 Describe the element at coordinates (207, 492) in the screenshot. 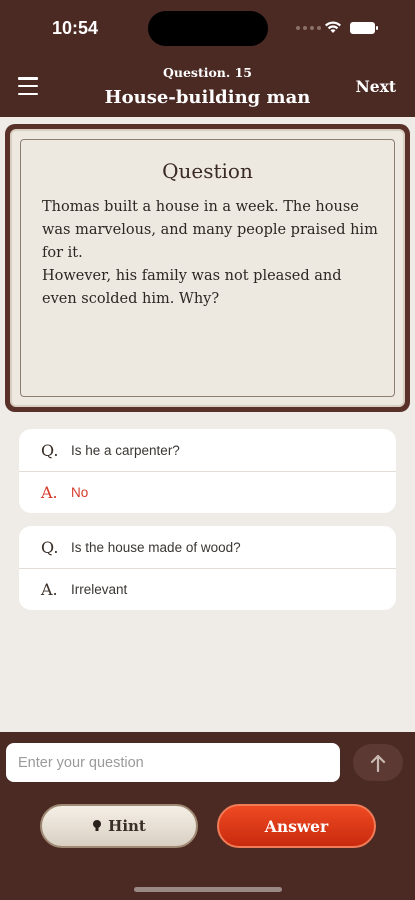

I see `qa-answer-row: A. No` at that location.